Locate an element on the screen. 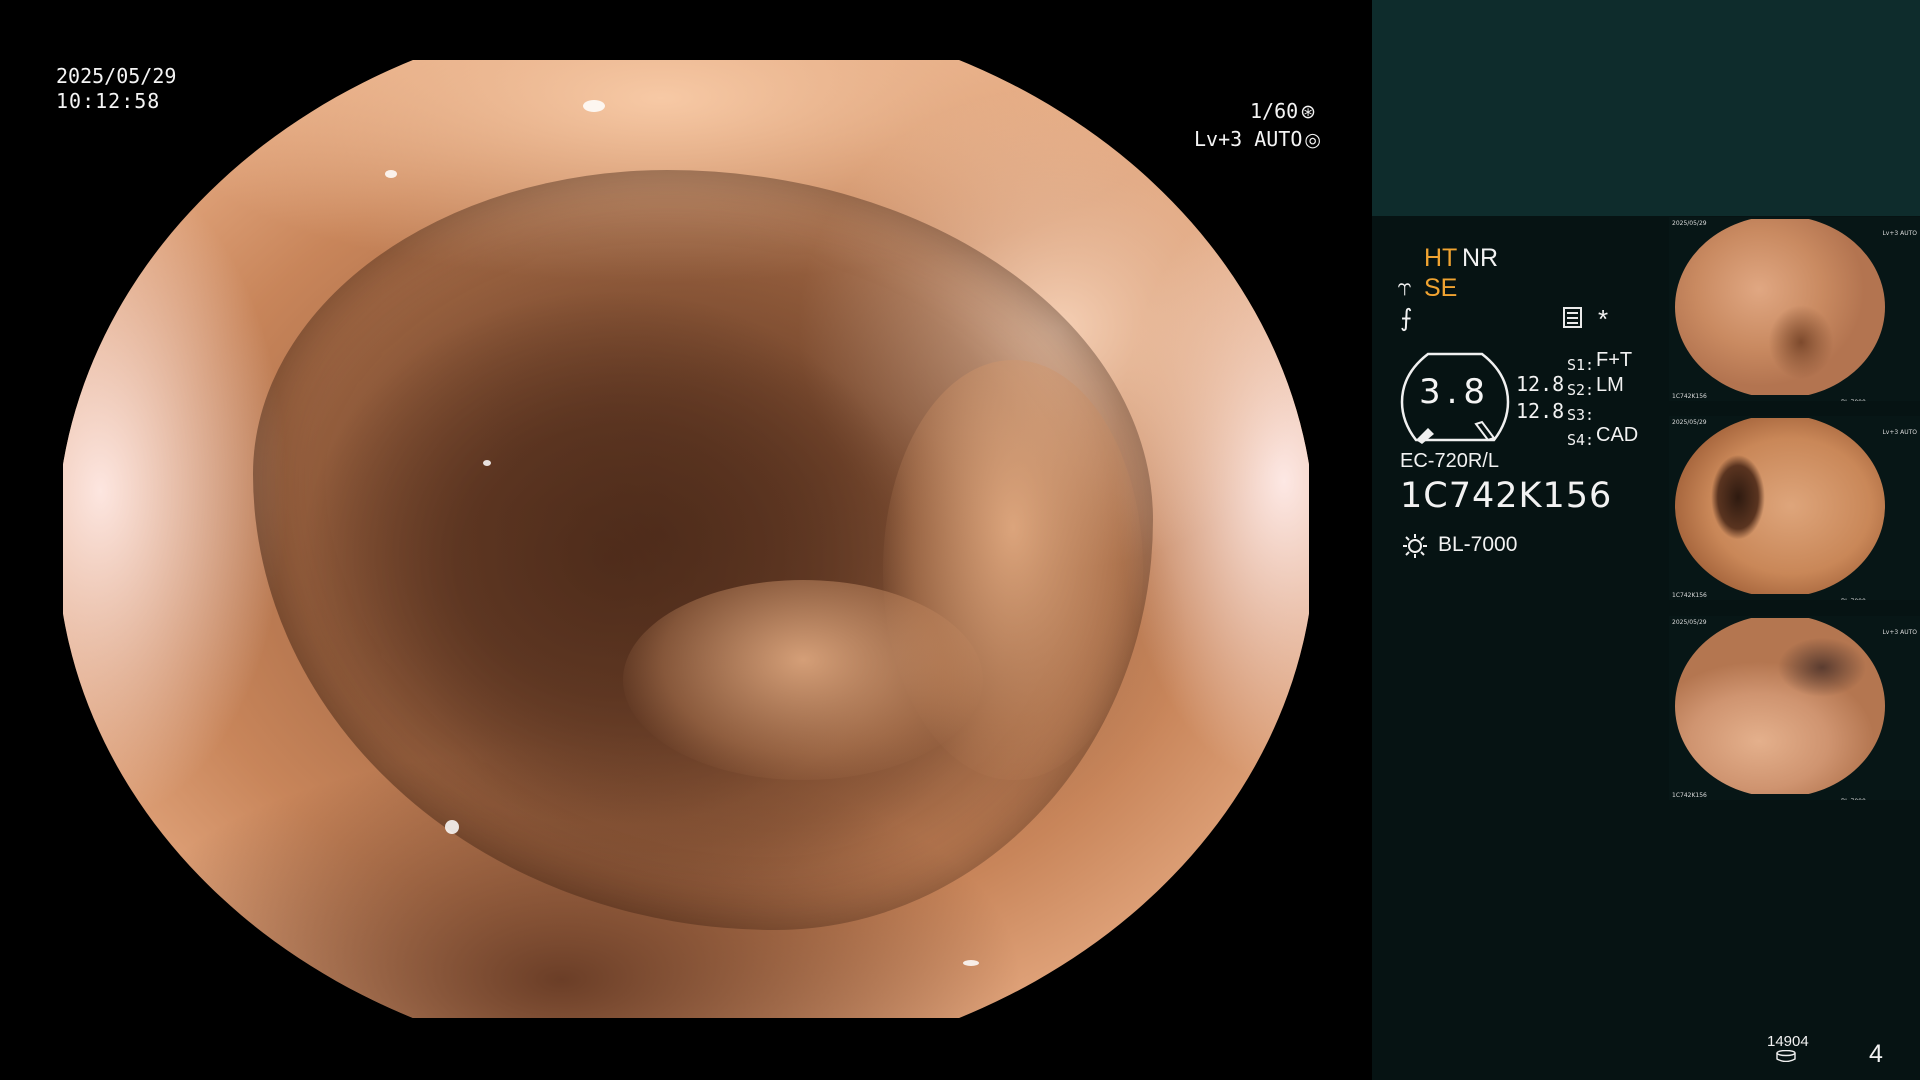 This screenshot has width=1920, height=1080. zoom-ratio-1: 12.8 is located at coordinates (1540, 384).